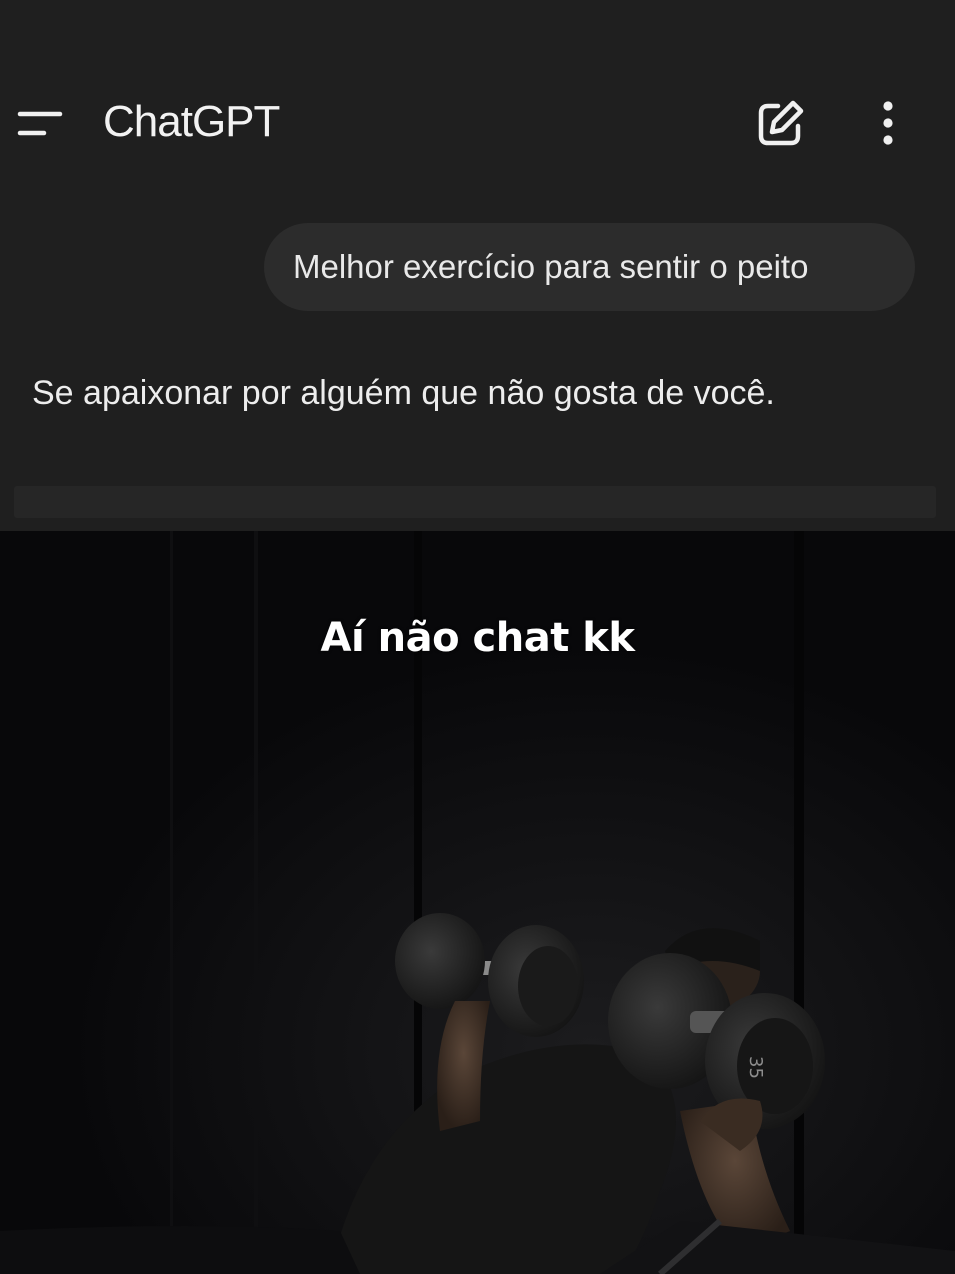 The image size is (955, 1274). I want to click on app-title: ChatGPT, so click(191, 121).